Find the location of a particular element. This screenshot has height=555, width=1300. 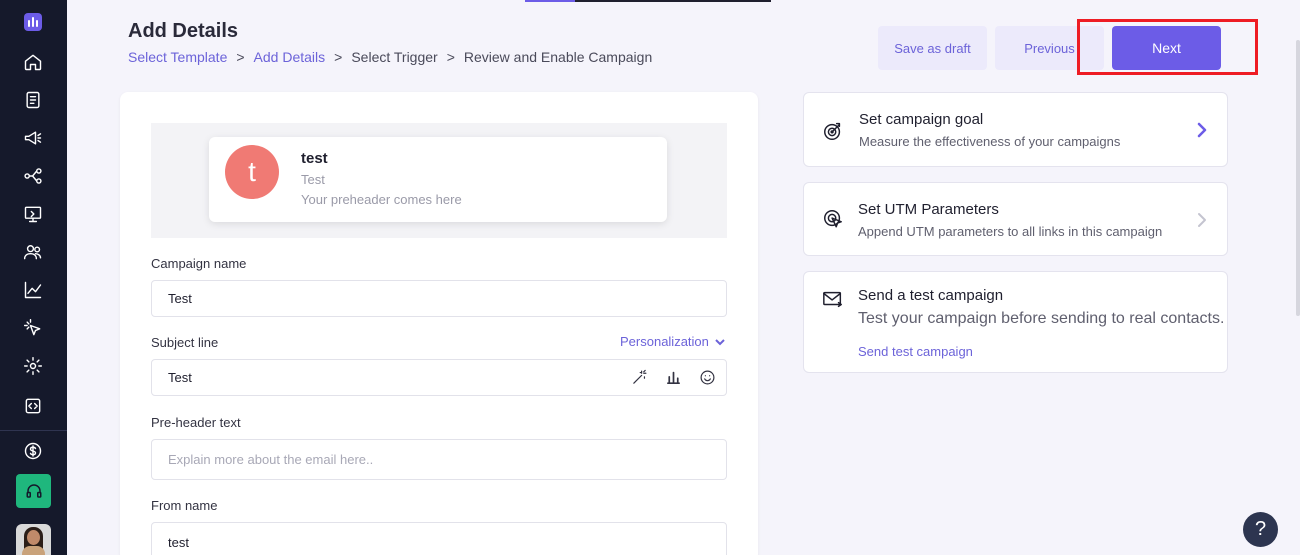

code-icon is located at coordinates (33, 406).